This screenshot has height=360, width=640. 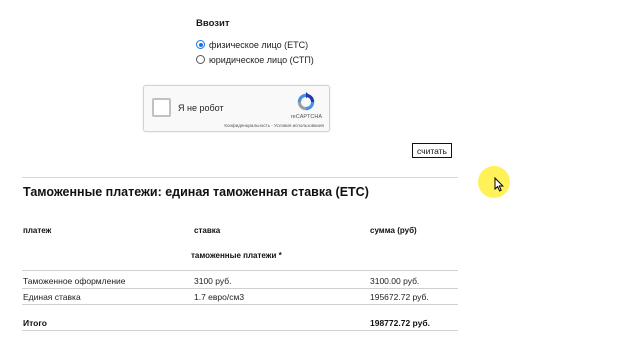 I want to click on importer-title: Ввозит, so click(x=213, y=23).